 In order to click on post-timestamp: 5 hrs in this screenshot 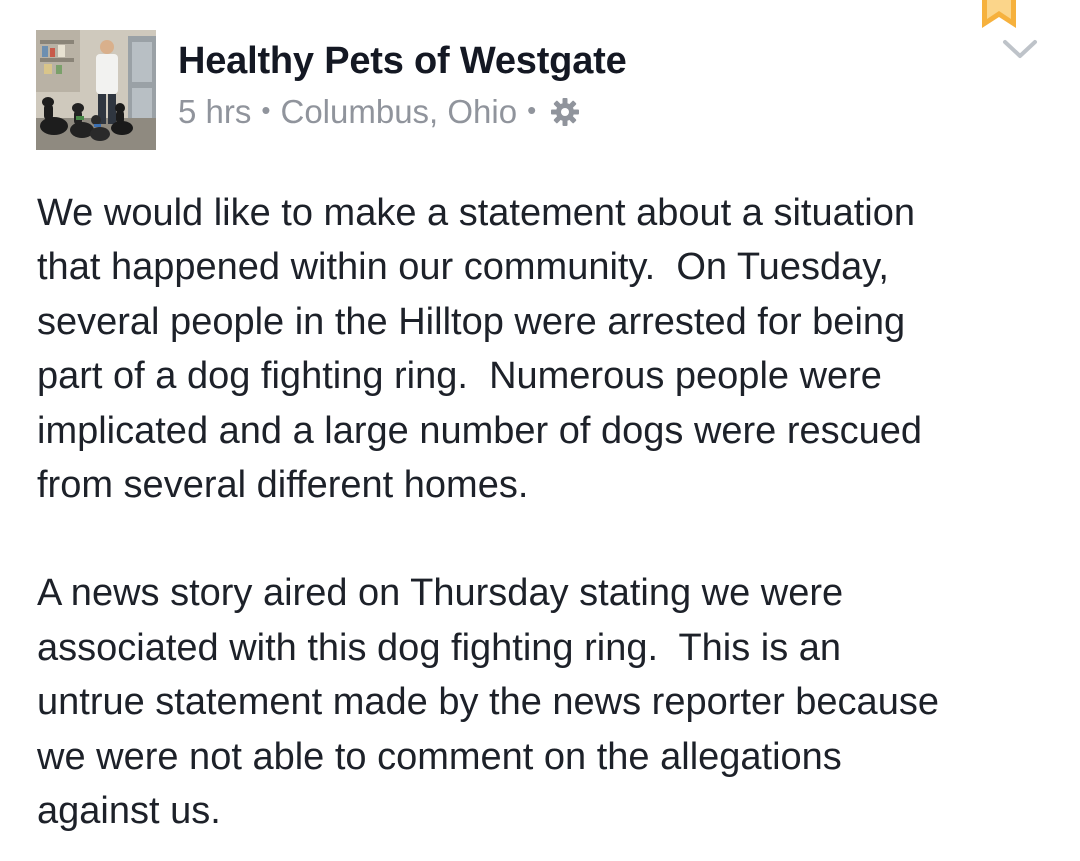, I will do `click(214, 112)`.